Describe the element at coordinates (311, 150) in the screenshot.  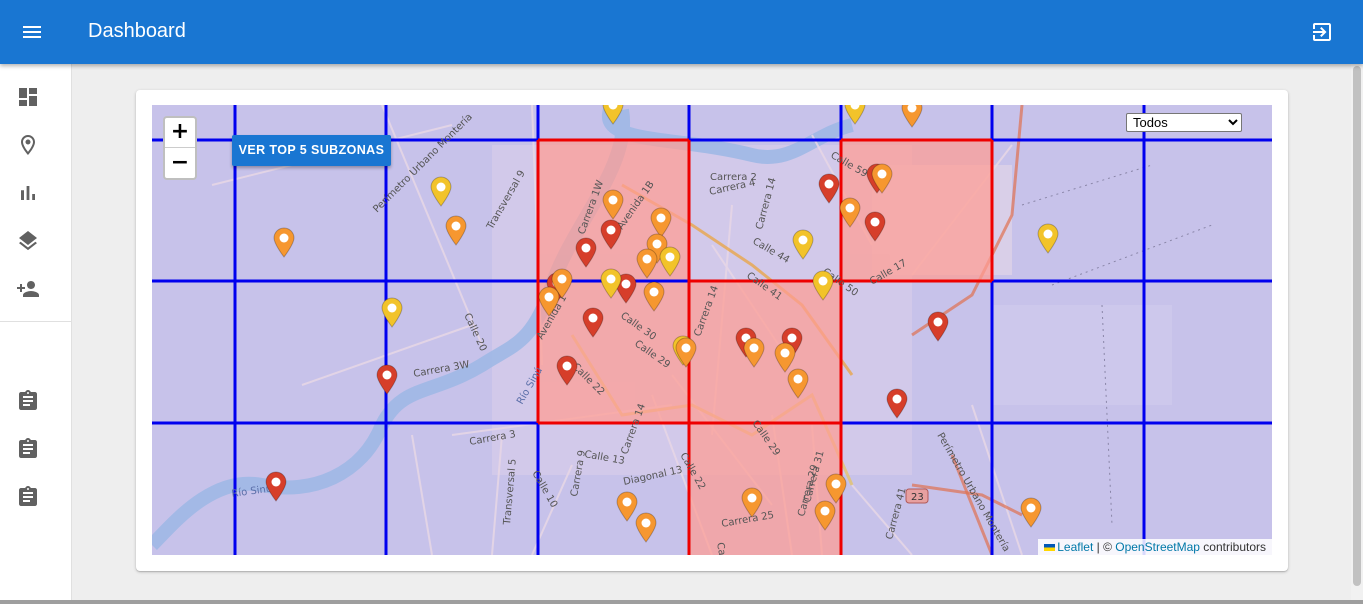
I see `top-5-subzones-button: VER TOP 5 SUBZONAS` at that location.